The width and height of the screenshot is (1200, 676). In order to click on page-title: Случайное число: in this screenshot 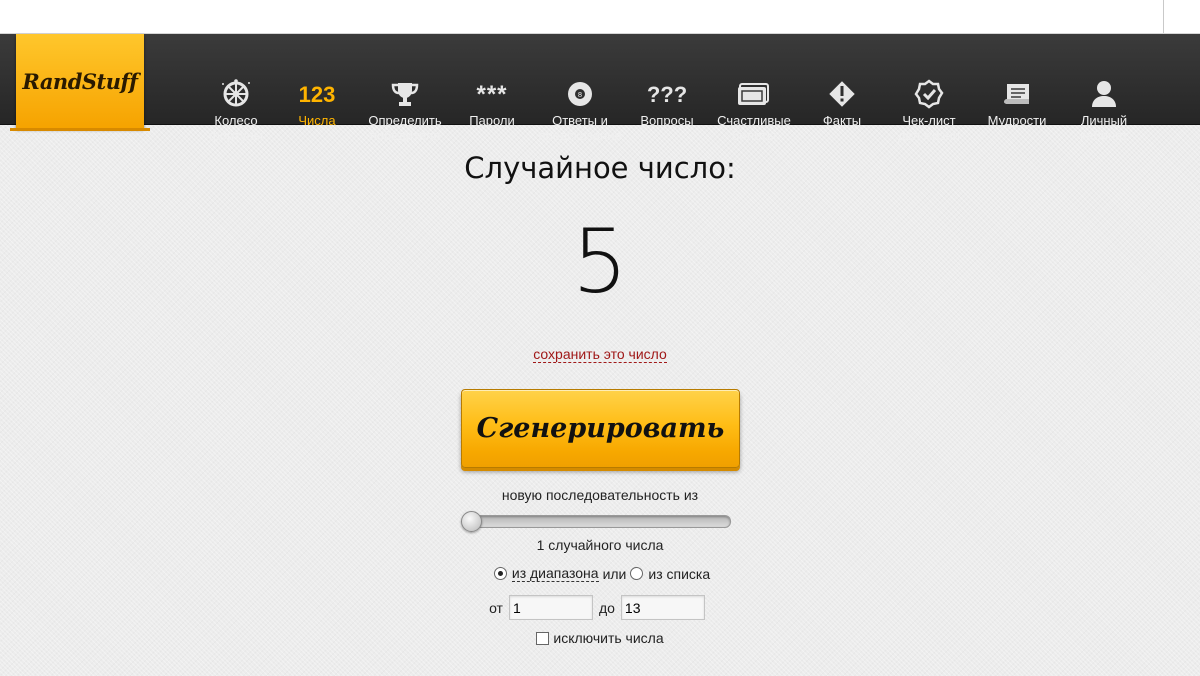, I will do `click(600, 168)`.